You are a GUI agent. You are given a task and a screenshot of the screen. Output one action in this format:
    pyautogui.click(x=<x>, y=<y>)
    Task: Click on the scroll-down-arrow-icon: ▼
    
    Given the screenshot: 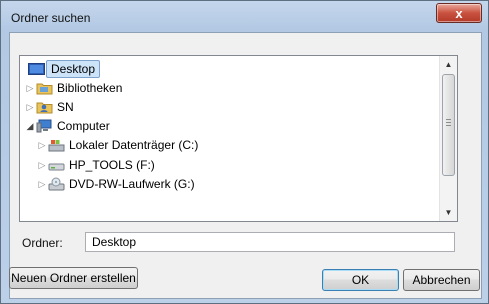 What is the action you would take?
    pyautogui.click(x=448, y=212)
    